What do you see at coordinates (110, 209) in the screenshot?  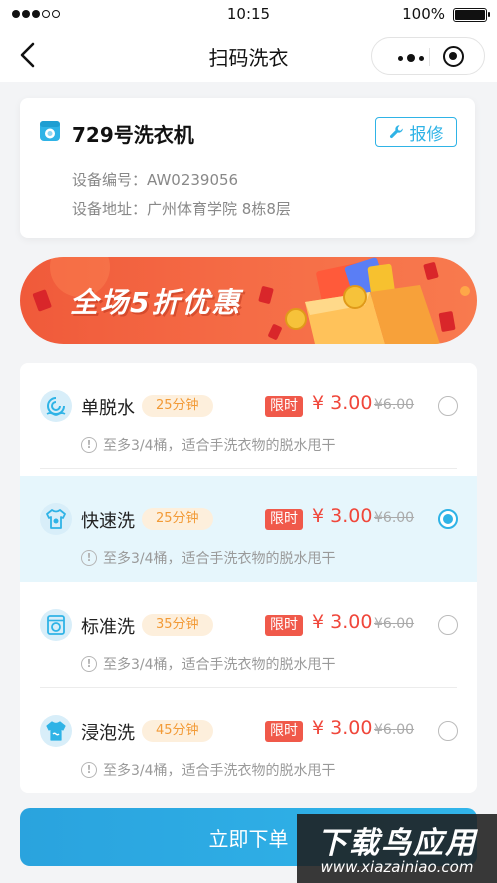 I see `device-address-label: 设备地址：` at bounding box center [110, 209].